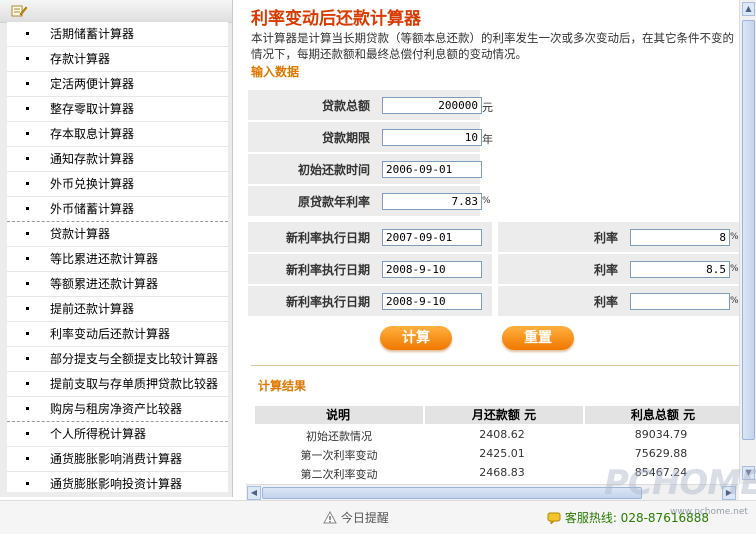 The width and height of the screenshot is (756, 545). What do you see at coordinates (345, 106) in the screenshot?
I see `loan-amount-label: 贷款总额` at bounding box center [345, 106].